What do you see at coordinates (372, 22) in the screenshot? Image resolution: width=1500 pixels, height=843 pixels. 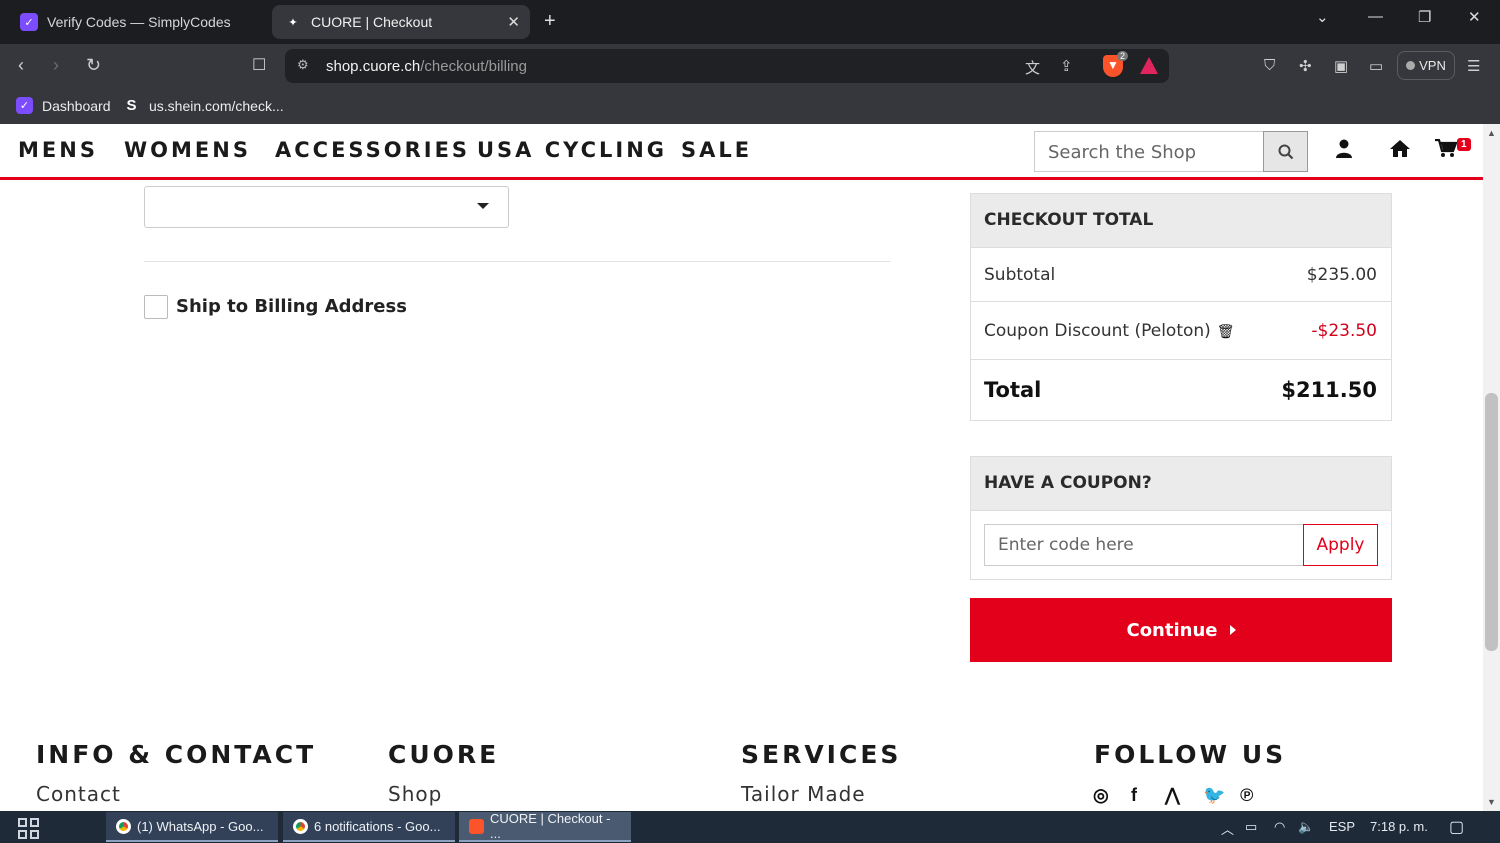 I see `tab-title: CUORE | Checkout` at bounding box center [372, 22].